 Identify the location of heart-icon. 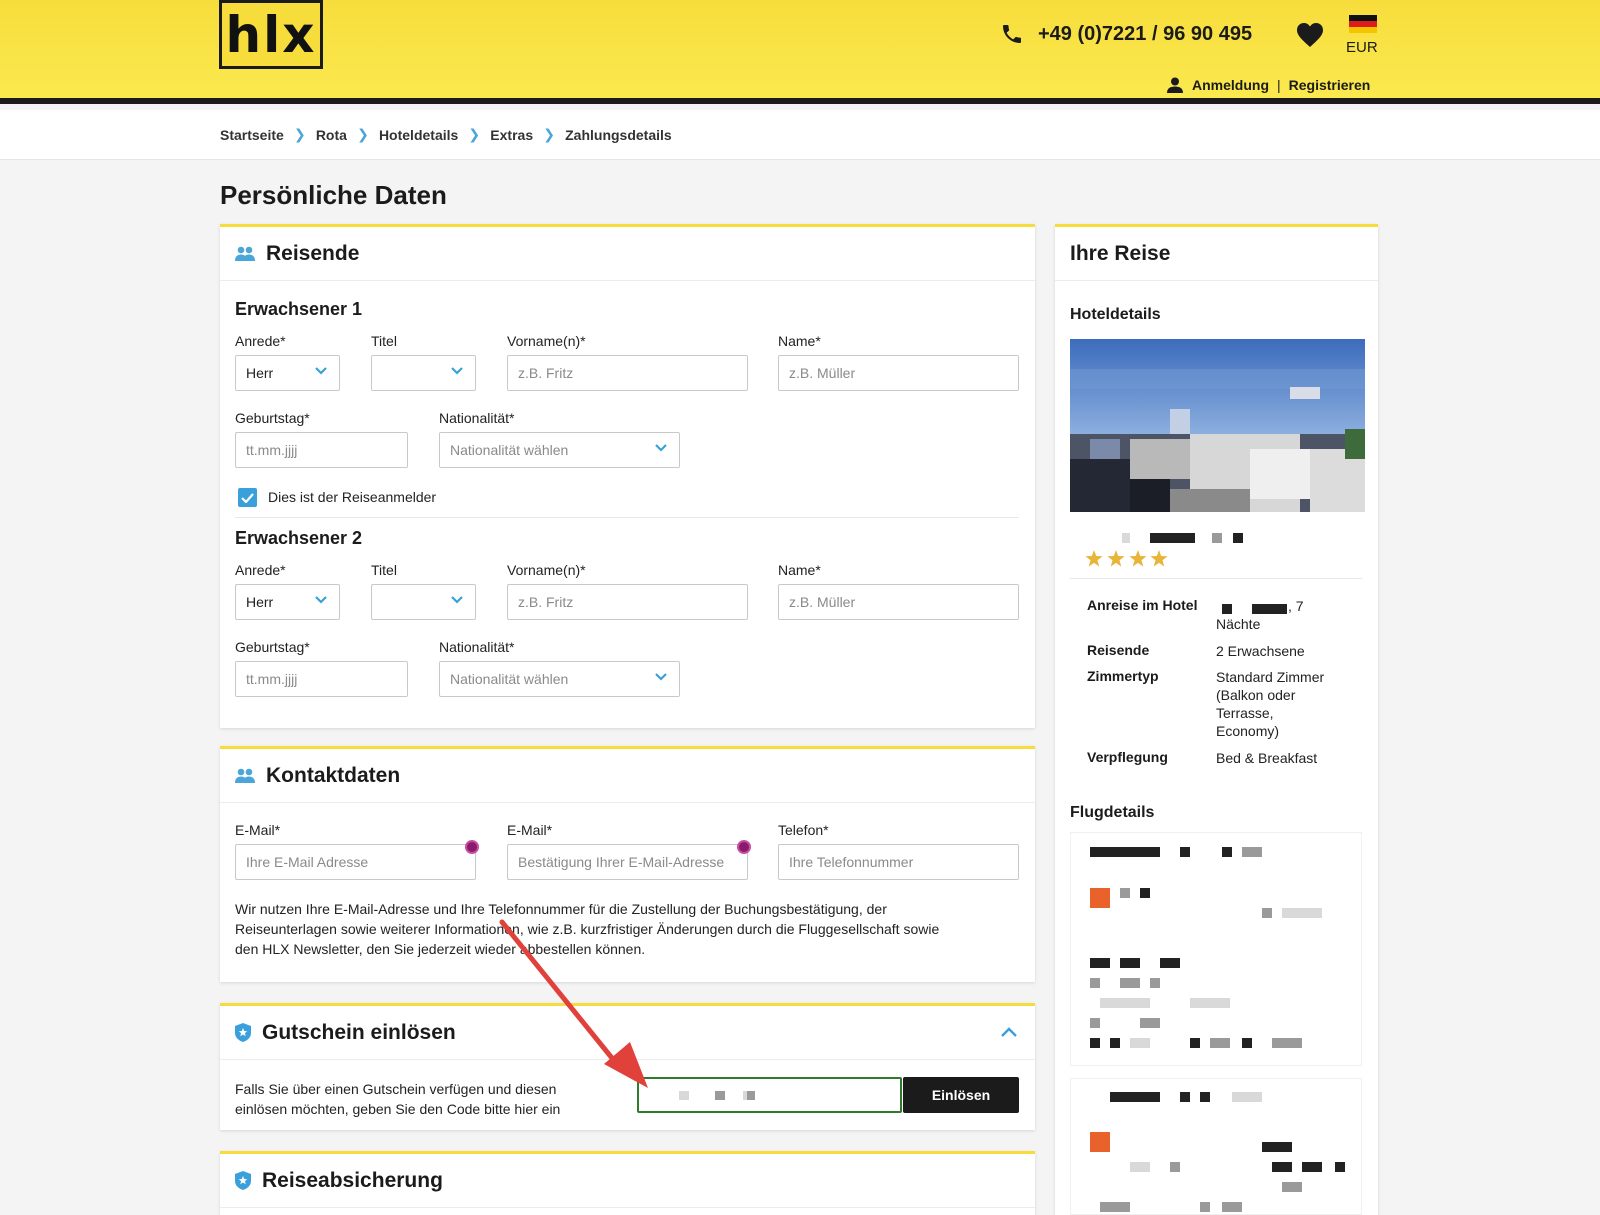
(1310, 35).